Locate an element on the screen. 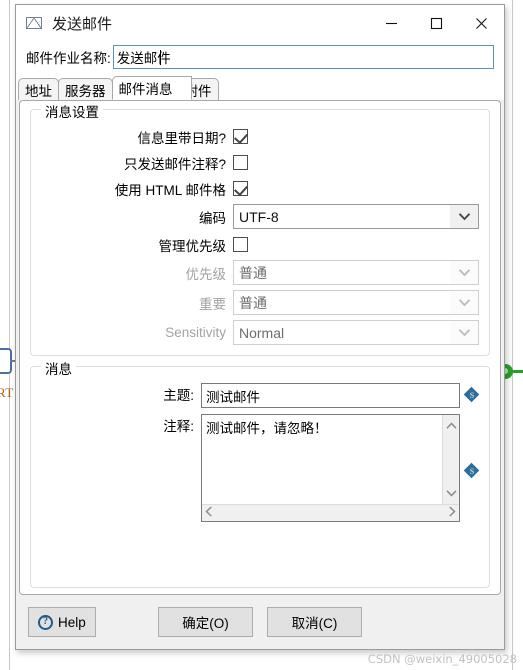  row-comment-only: 只发送邮件注释? is located at coordinates (260, 162).